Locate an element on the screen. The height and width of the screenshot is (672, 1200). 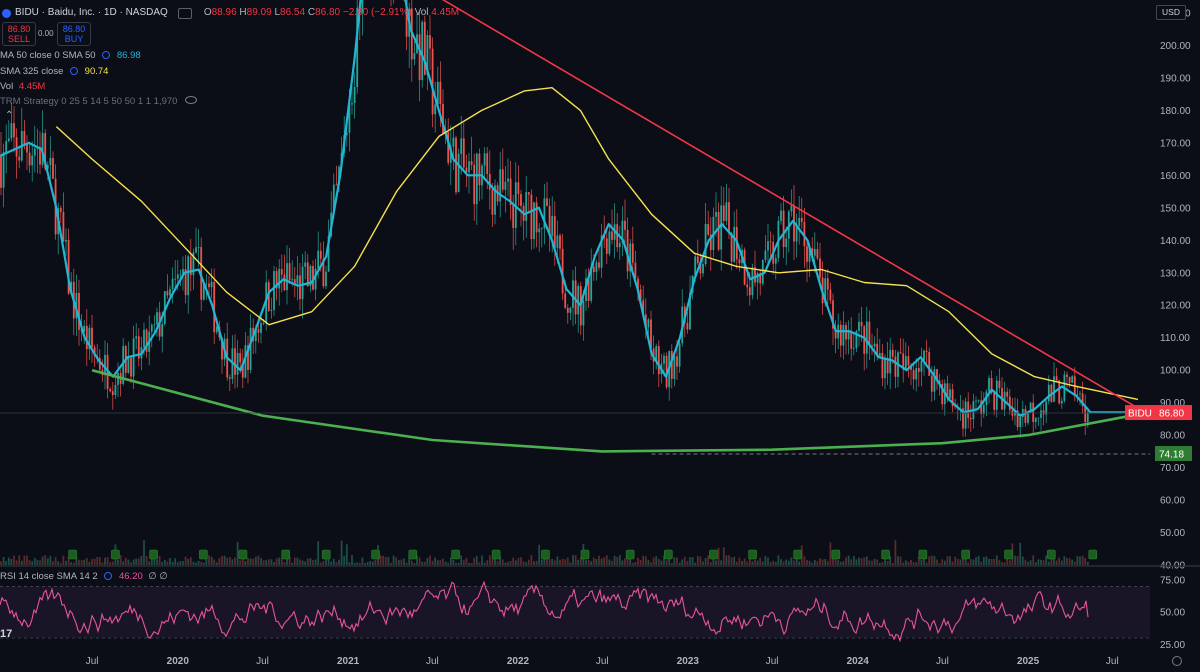
indicator-value: 90.74 is located at coordinates (96, 71).